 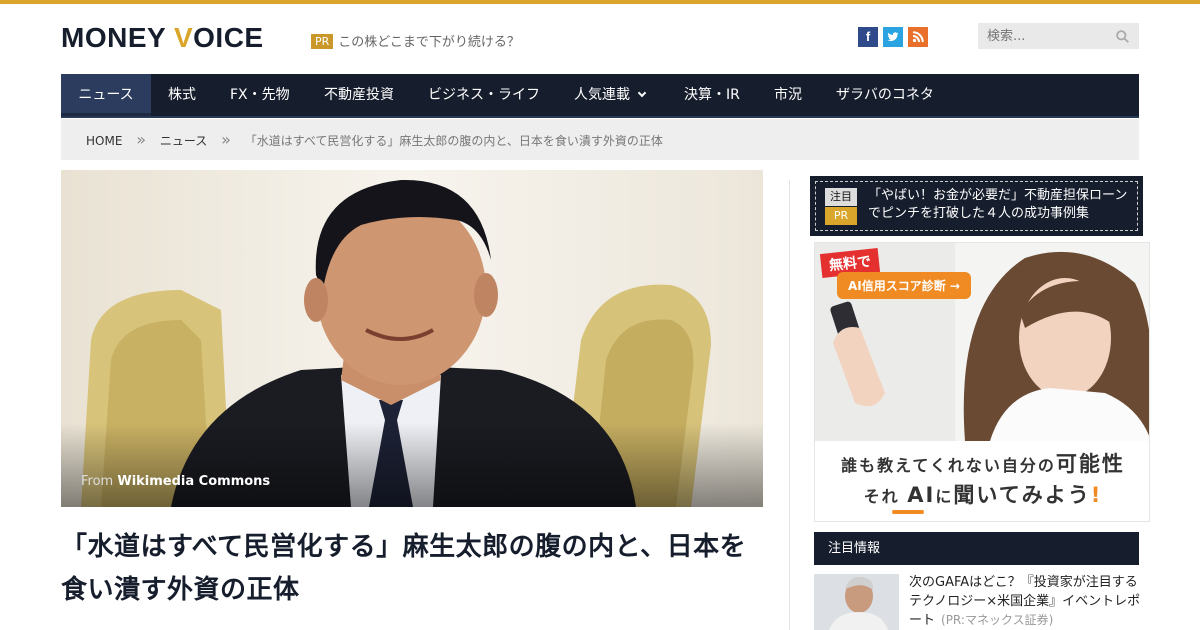 I want to click on pr-link-text: この株どこまで下がり続ける？, so click(x=429, y=42).